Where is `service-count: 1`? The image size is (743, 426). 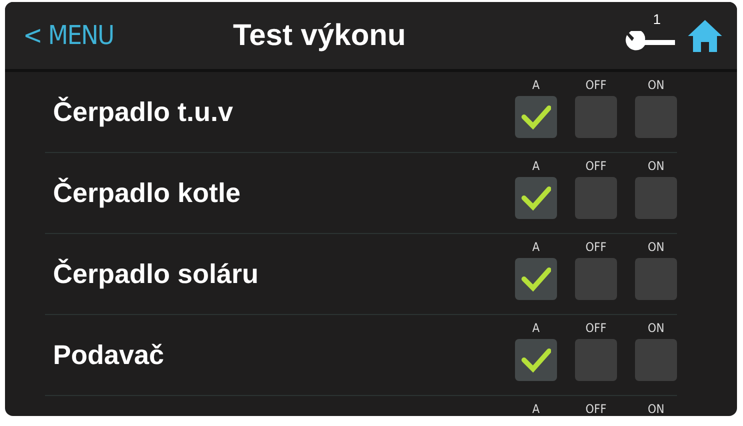 service-count: 1 is located at coordinates (657, 18).